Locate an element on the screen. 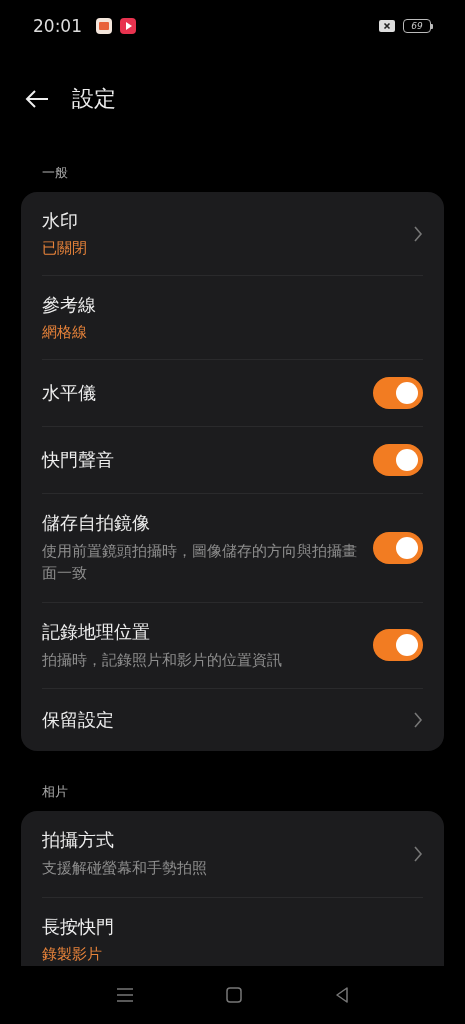  setting-title: 水印 is located at coordinates (60, 221).